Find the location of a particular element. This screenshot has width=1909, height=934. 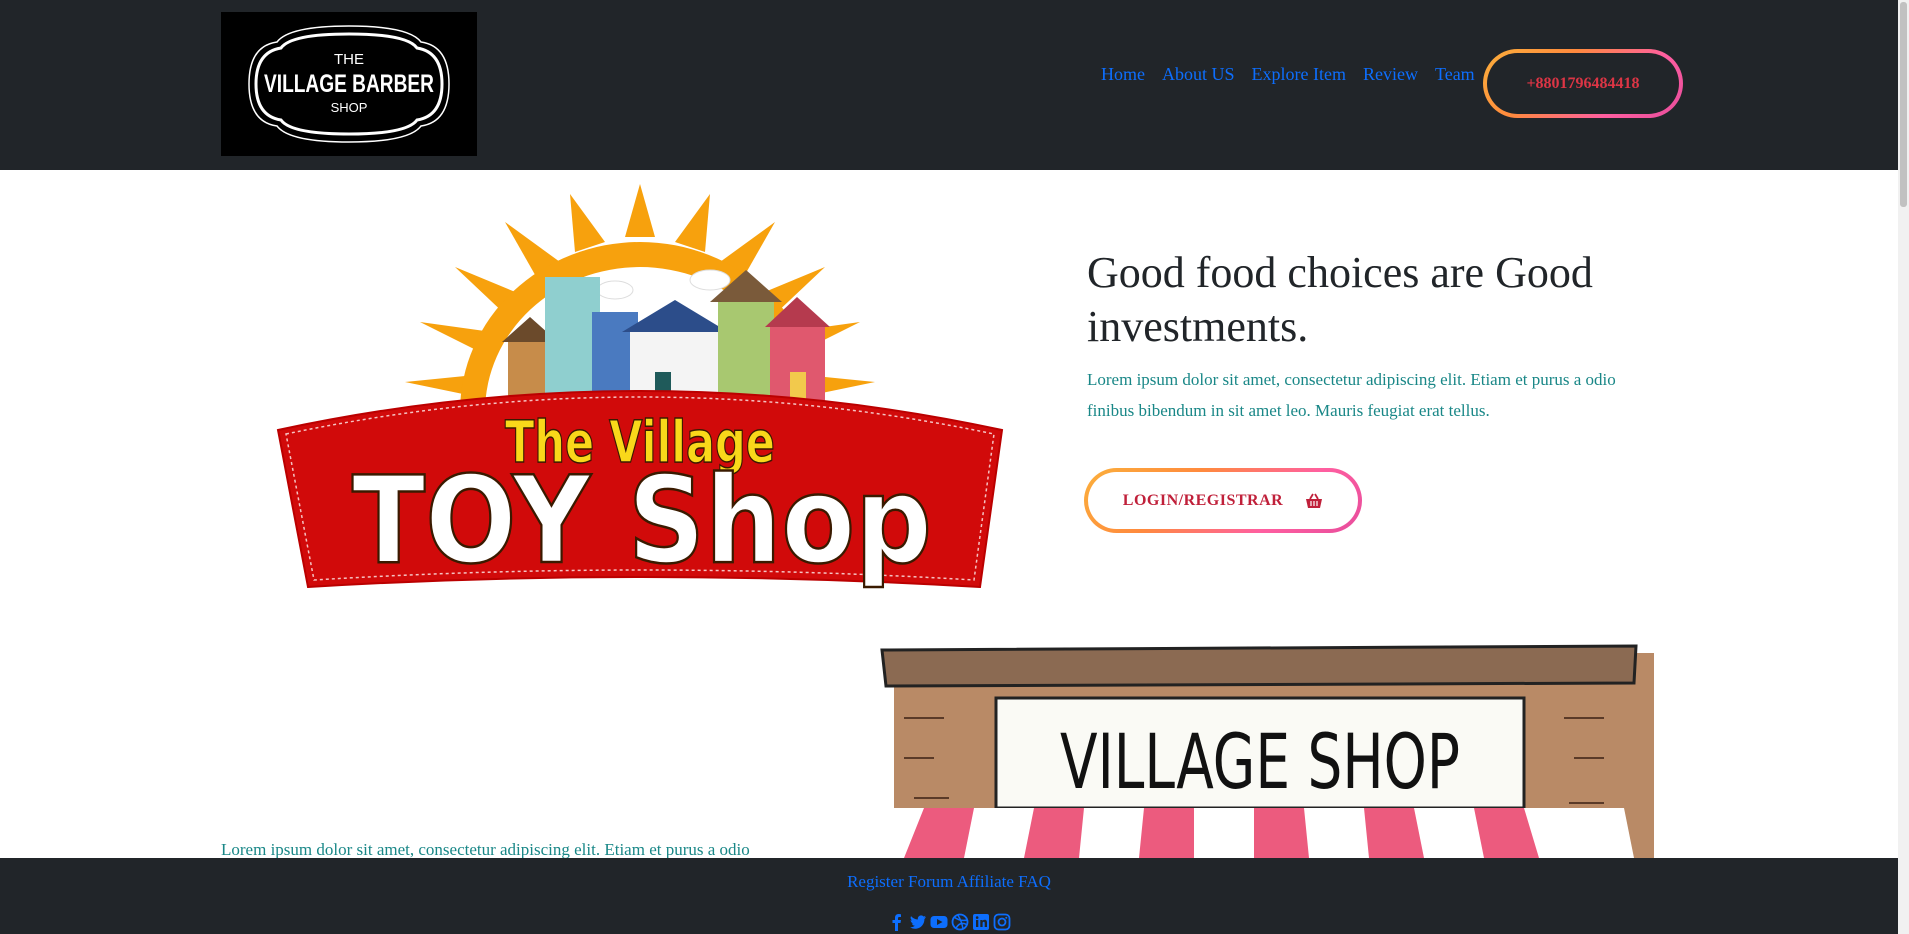

dribbble-icon is located at coordinates (960, 922).